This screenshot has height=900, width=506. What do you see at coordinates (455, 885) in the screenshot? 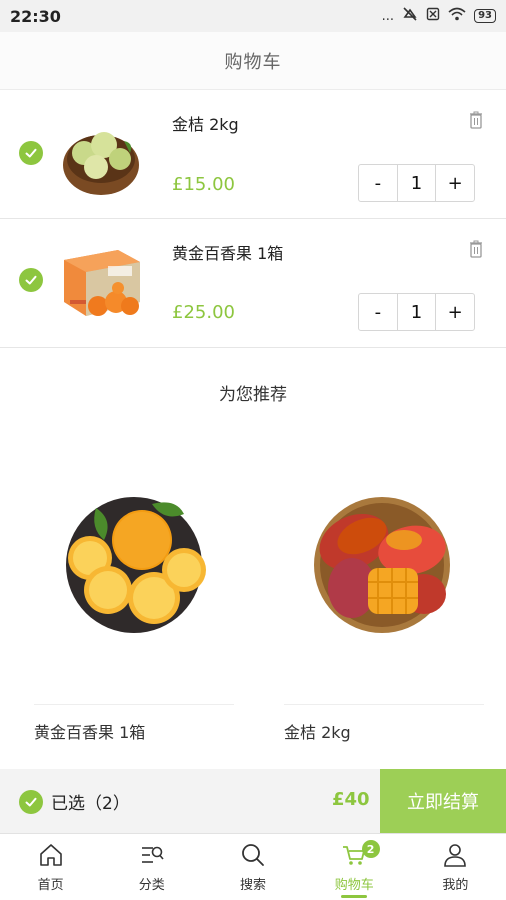
I see `tab-label: 我的` at bounding box center [455, 885].